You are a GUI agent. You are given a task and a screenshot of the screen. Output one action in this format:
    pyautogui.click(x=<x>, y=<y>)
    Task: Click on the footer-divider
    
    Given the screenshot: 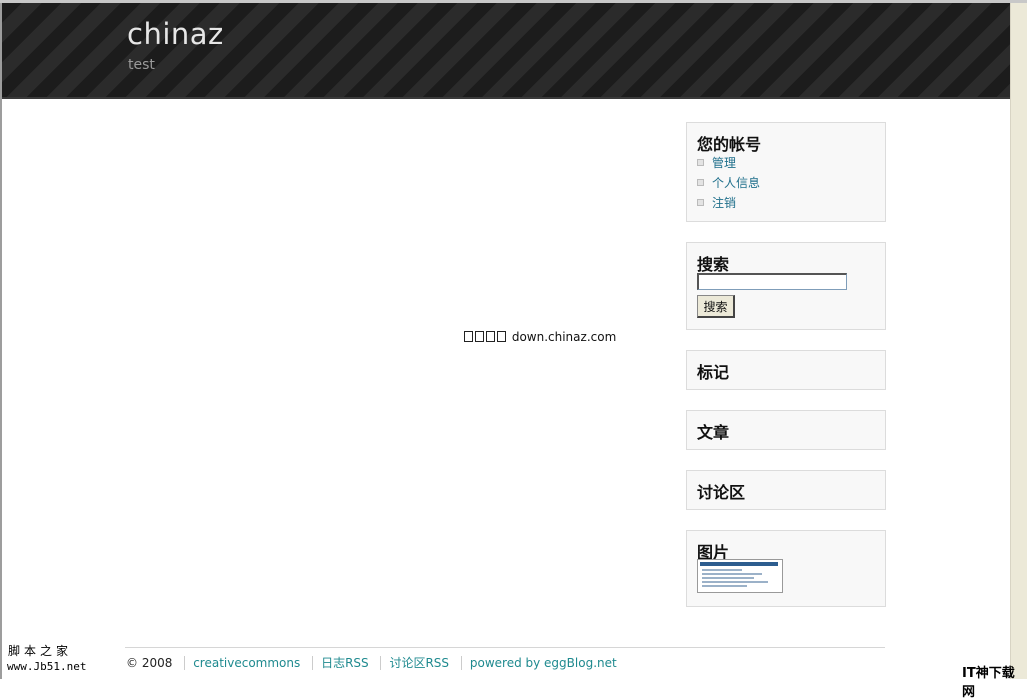 What is the action you would take?
    pyautogui.click(x=505, y=647)
    